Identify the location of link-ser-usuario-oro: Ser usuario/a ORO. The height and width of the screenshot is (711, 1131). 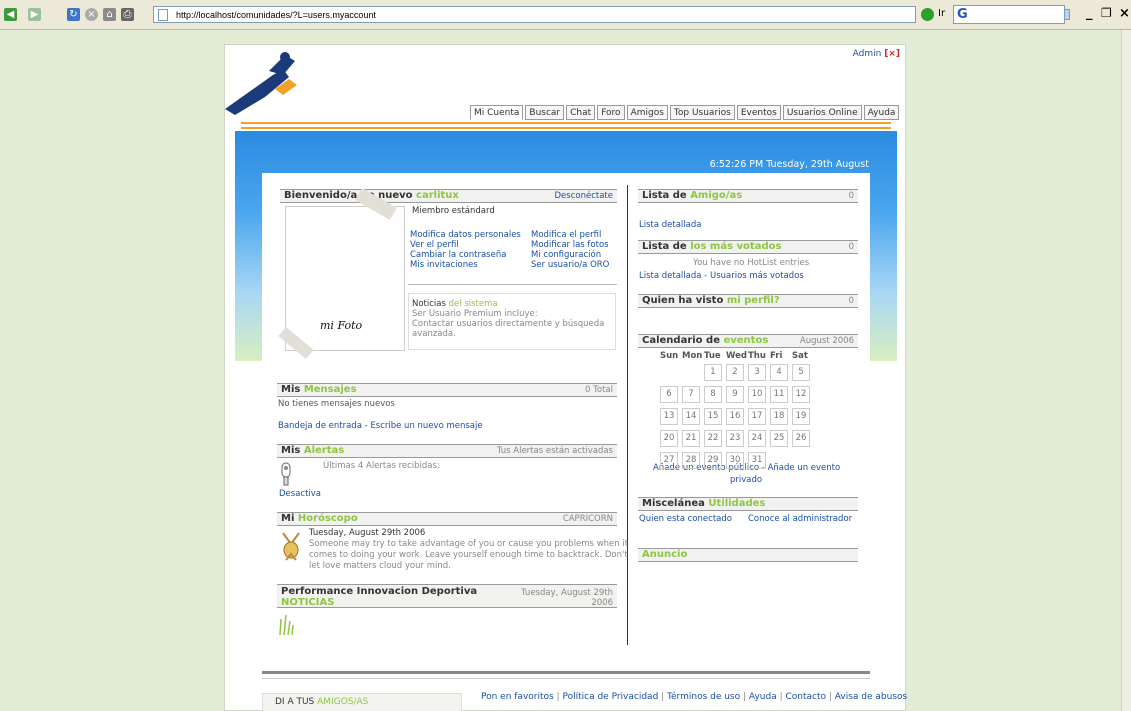
(570, 265).